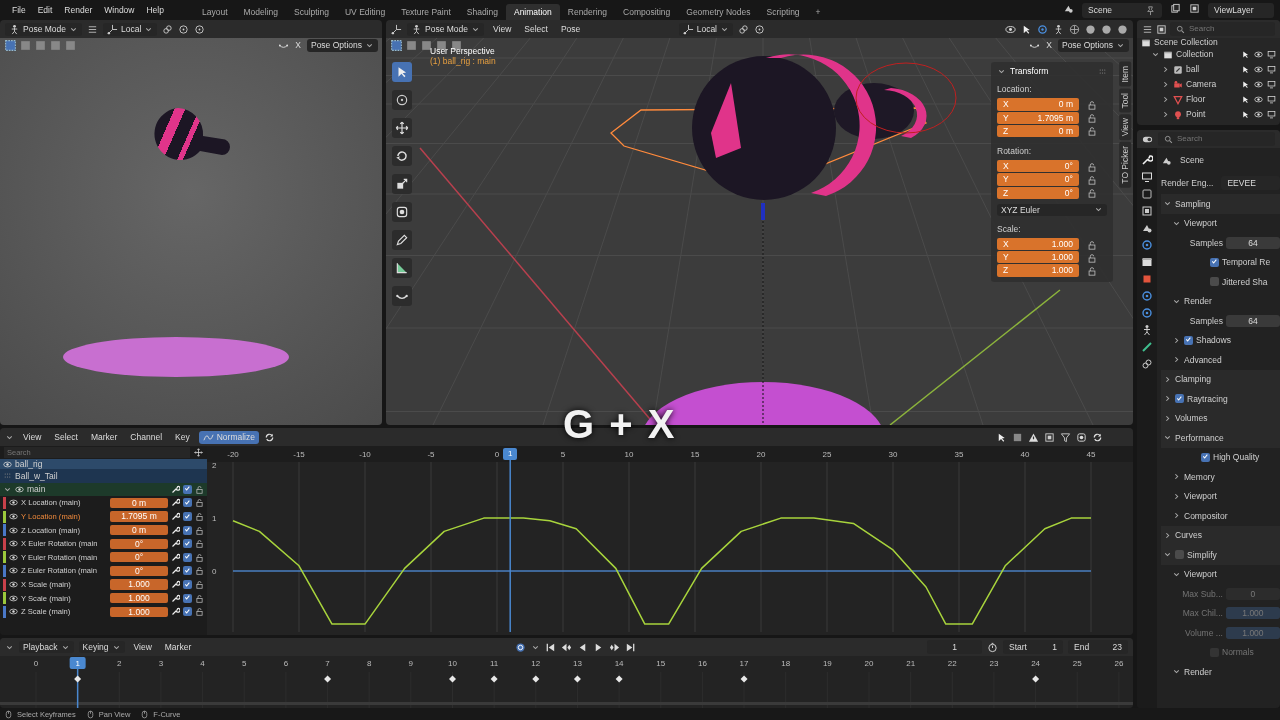 The width and height of the screenshot is (1280, 720). I want to click on menu-item: View, so click(32, 437).